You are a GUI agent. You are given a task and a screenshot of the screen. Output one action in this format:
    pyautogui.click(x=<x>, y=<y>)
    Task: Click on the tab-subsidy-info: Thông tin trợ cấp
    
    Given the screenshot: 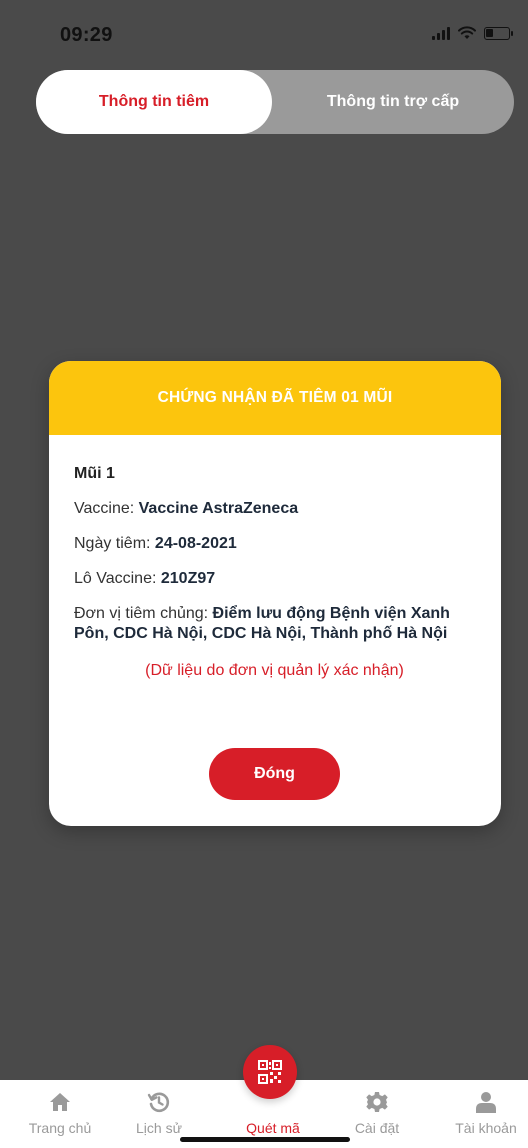 What is the action you would take?
    pyautogui.click(x=393, y=102)
    